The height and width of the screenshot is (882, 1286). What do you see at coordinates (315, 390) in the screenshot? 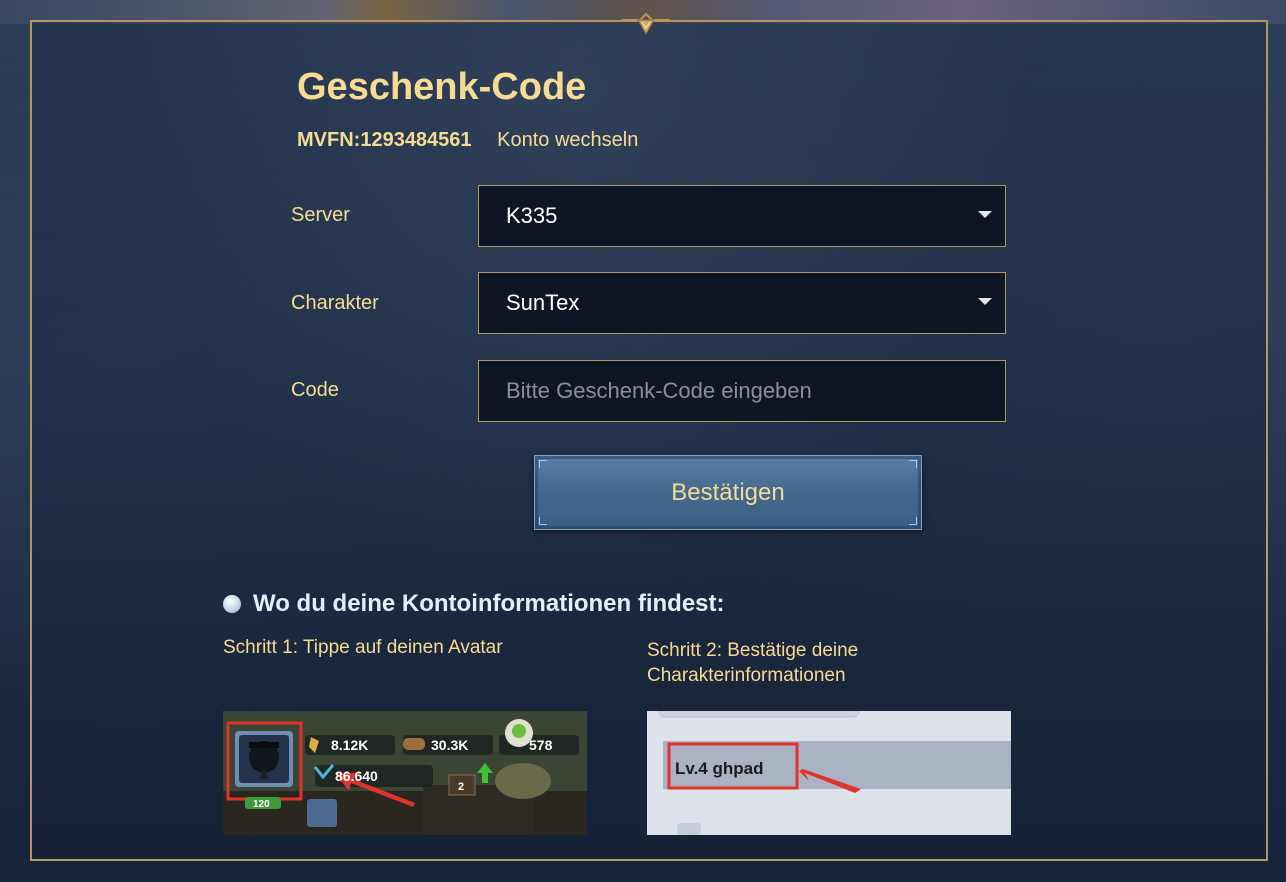
I see `code-label: Code` at bounding box center [315, 390].